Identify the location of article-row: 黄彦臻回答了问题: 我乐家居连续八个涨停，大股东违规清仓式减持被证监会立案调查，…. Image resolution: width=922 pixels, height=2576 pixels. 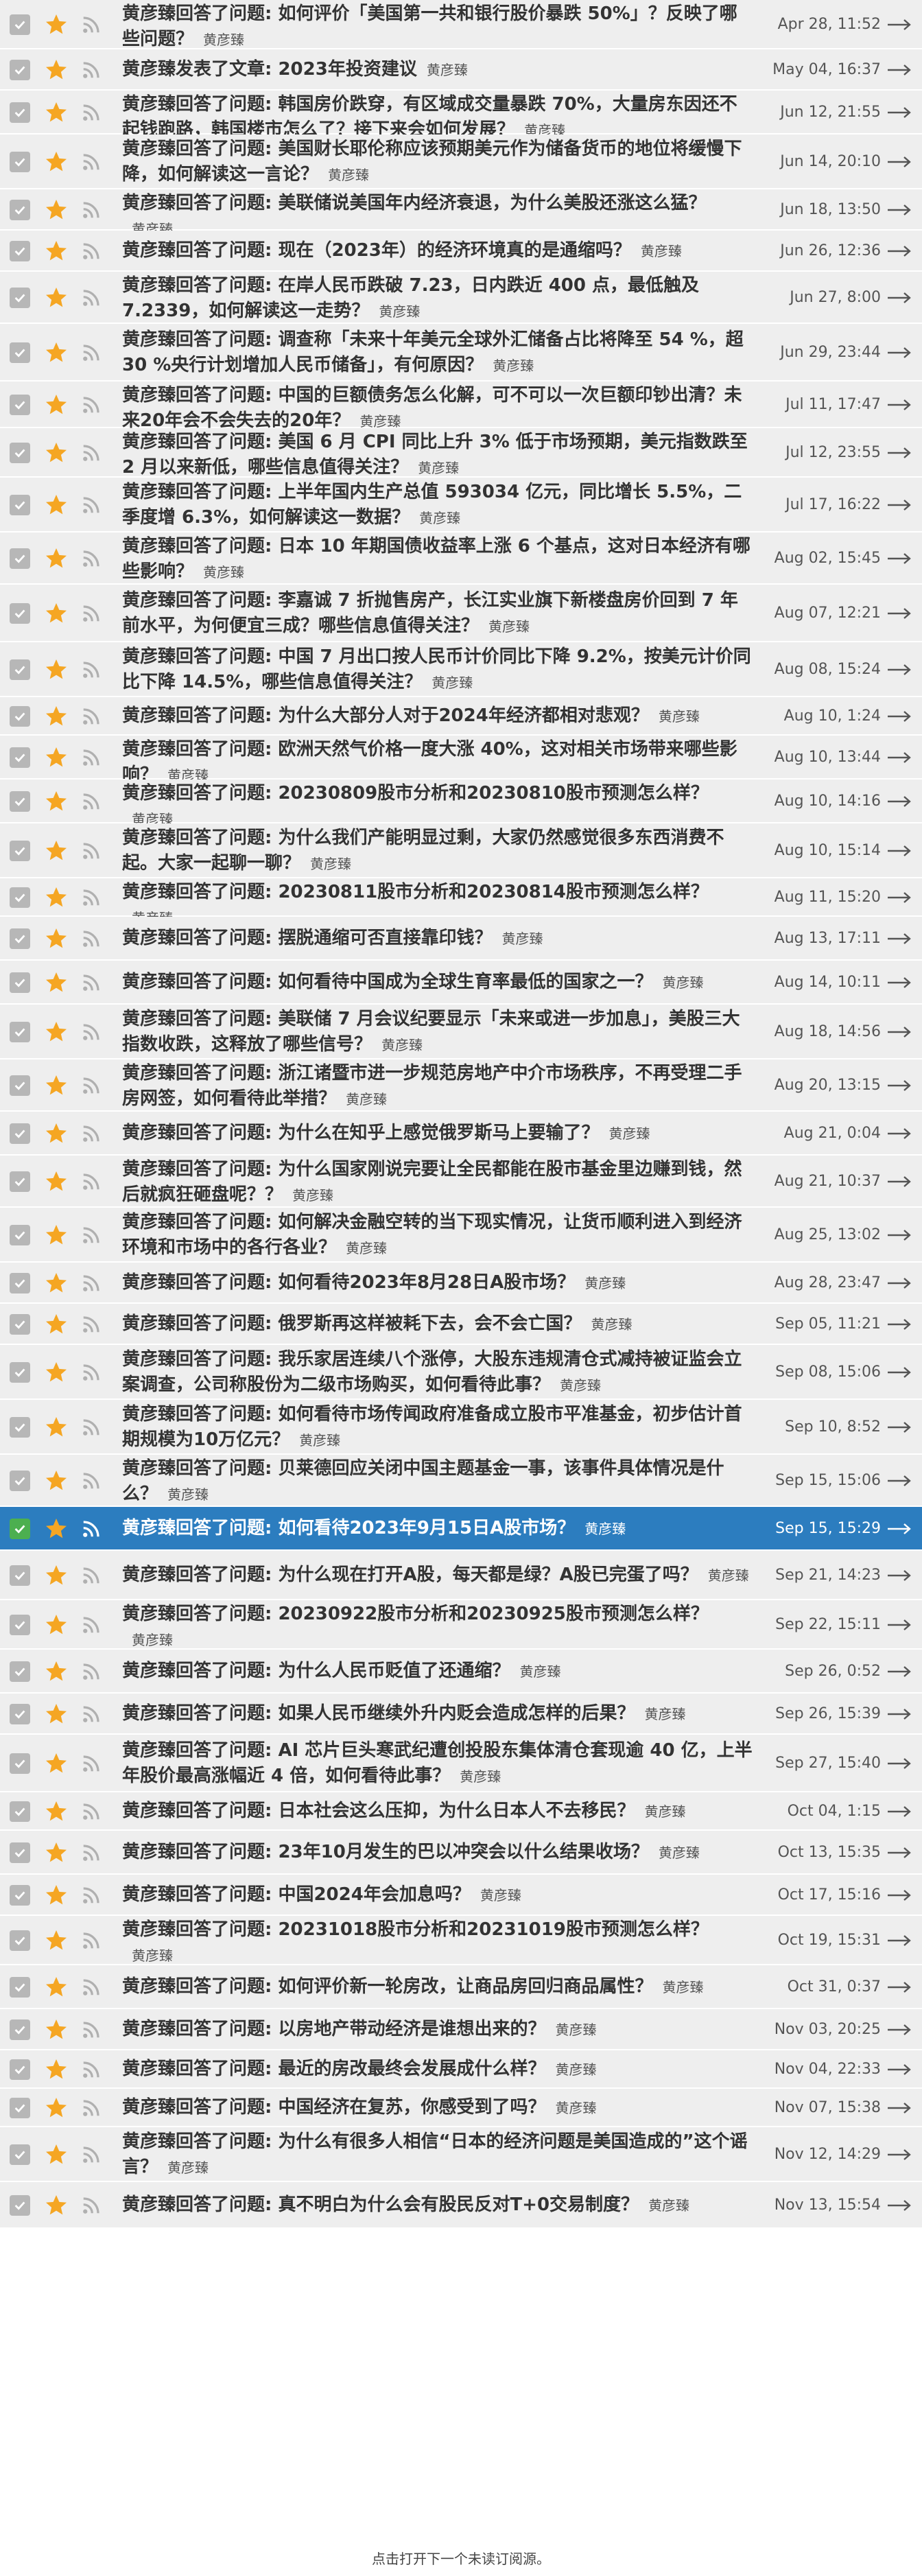
(461, 1372).